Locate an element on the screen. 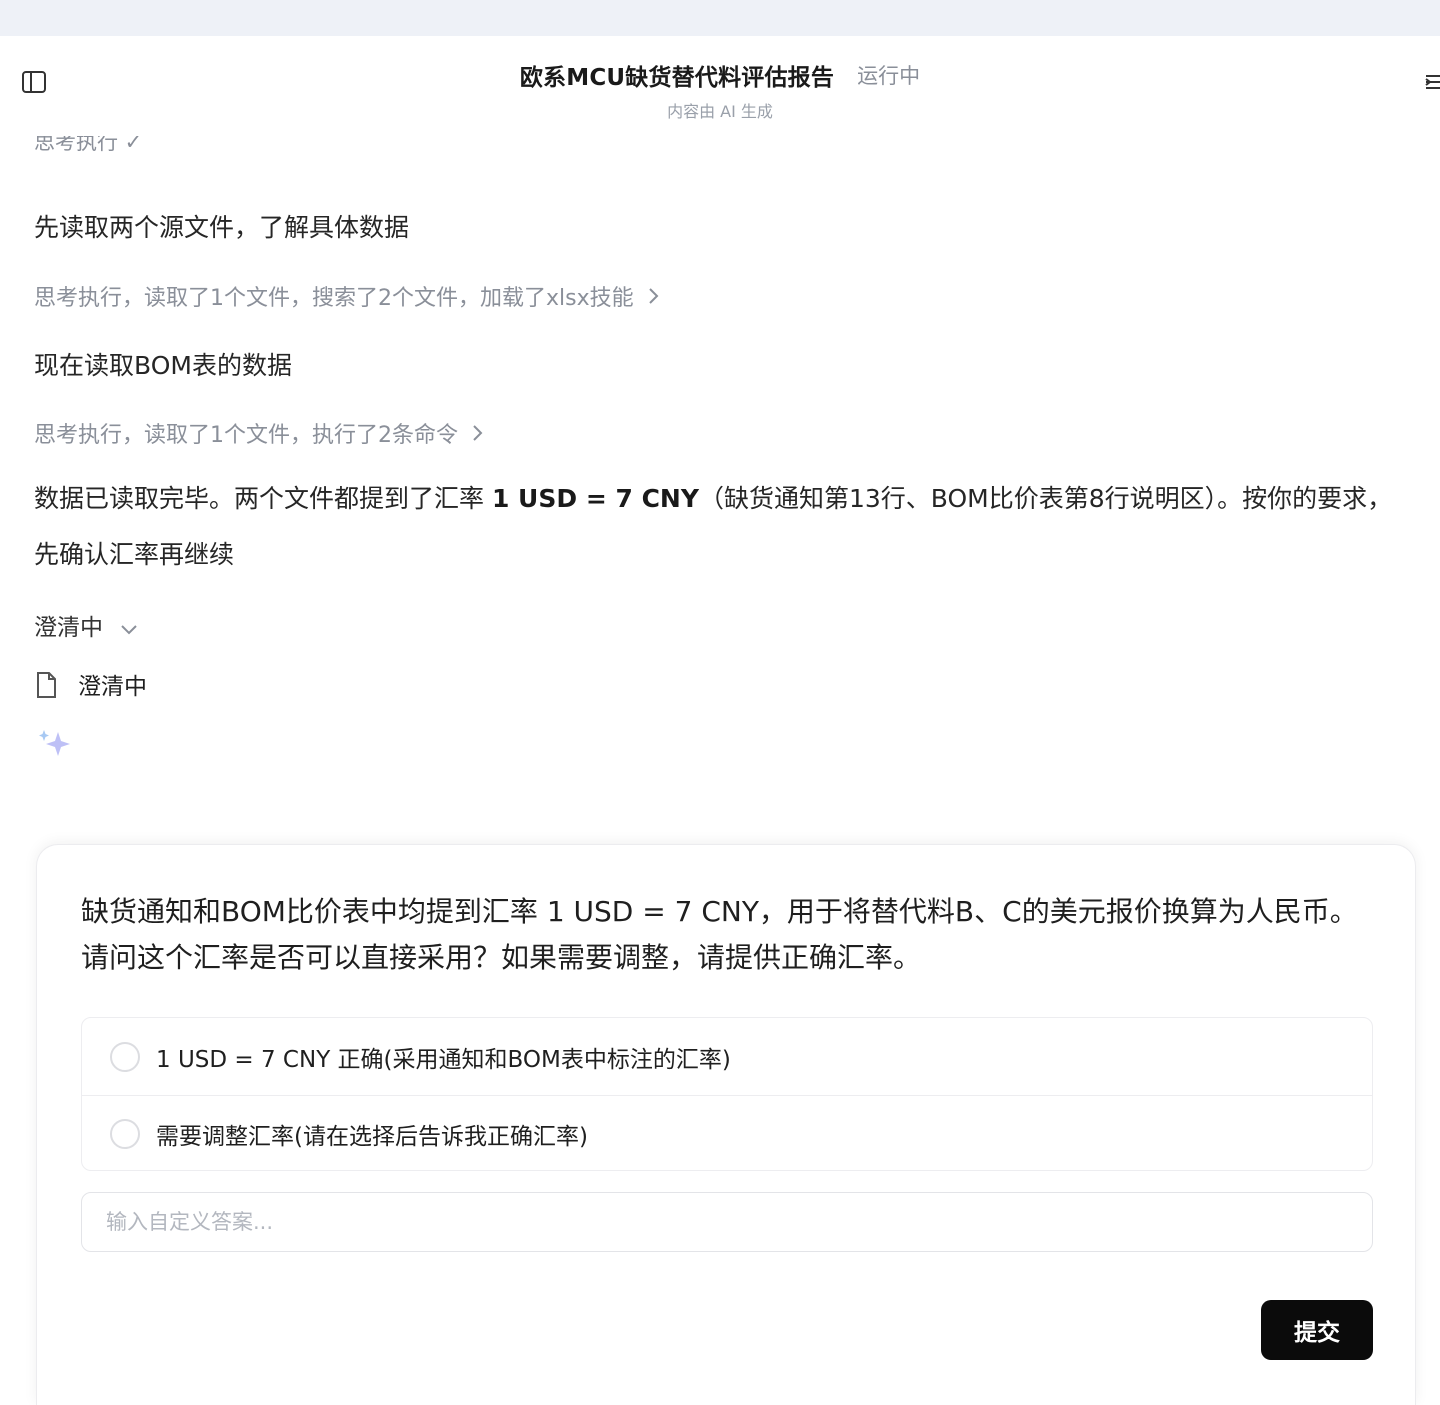  document-icon is located at coordinates (46, 688).